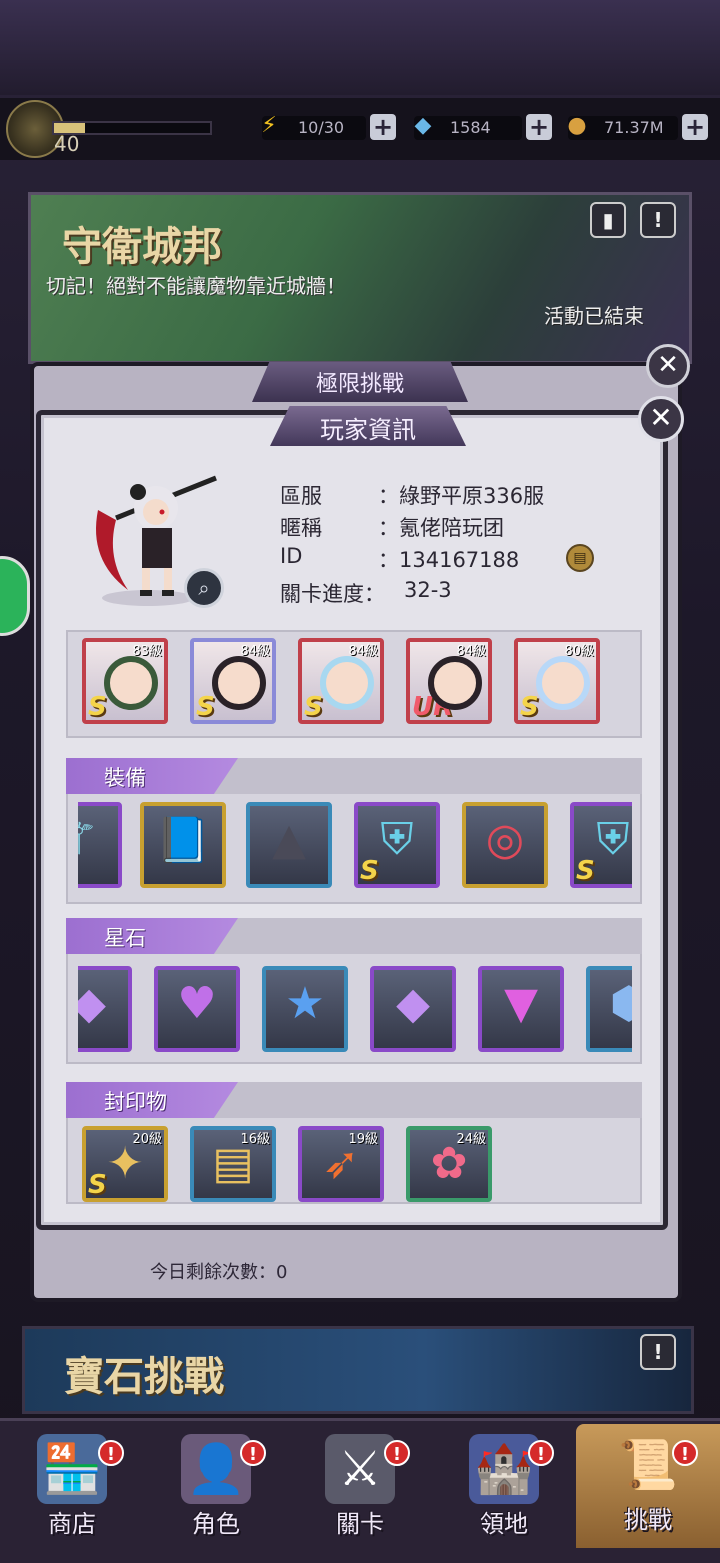 The image size is (720, 1563). Describe the element at coordinates (505, 839) in the screenshot. I see `ring-icon: ◎` at that location.